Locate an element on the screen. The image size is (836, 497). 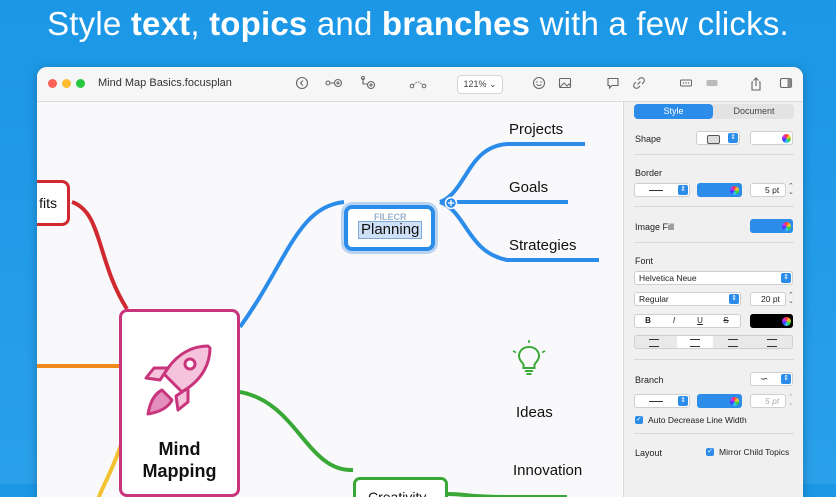
bold-button: B is located at coordinates (648, 321).